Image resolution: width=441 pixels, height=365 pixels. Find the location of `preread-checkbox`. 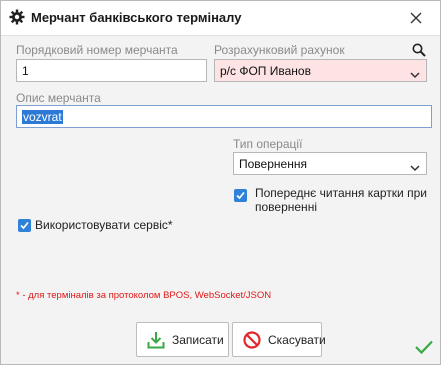

preread-checkbox is located at coordinates (240, 195).